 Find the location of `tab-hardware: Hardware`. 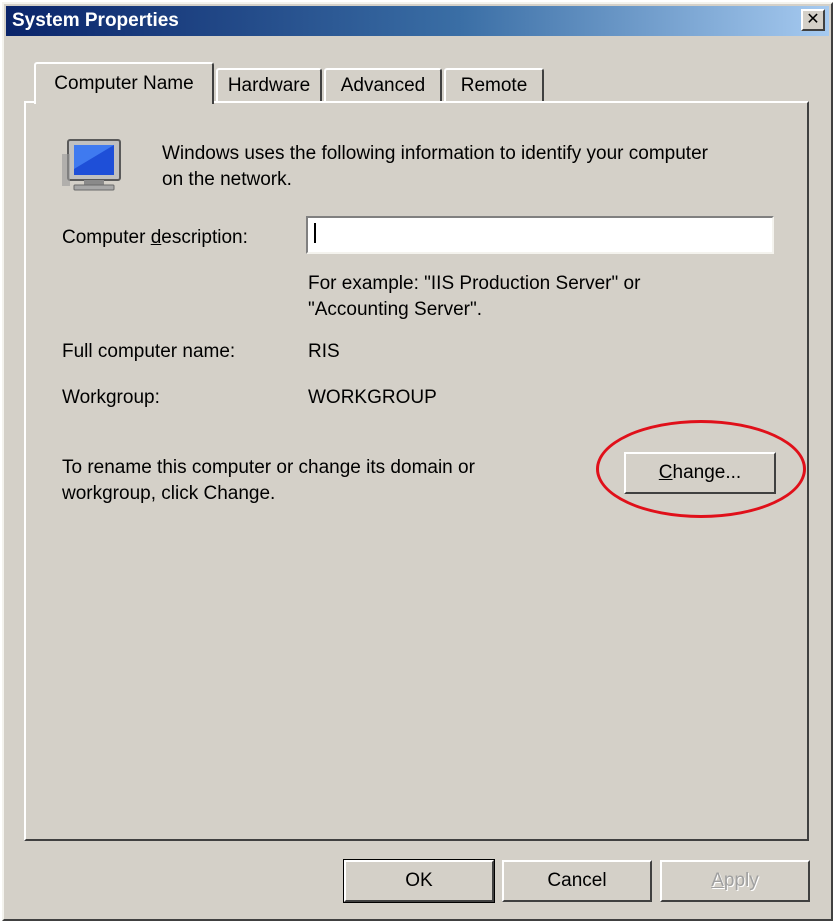

tab-hardware: Hardware is located at coordinates (269, 85).